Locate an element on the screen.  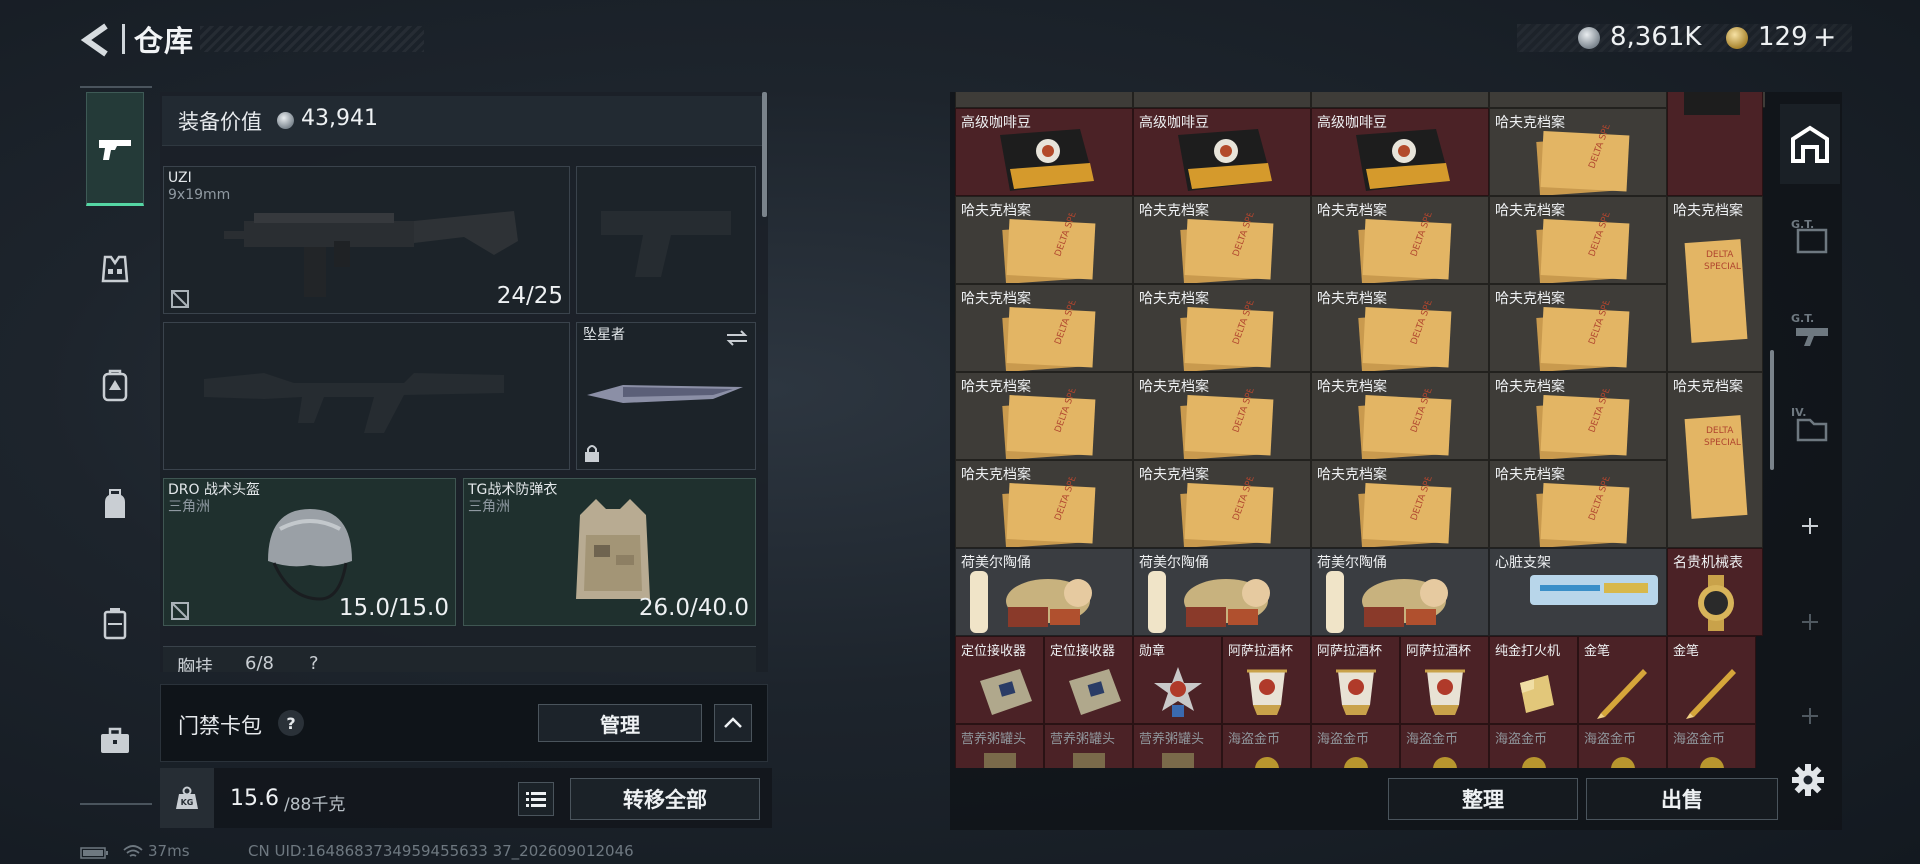
keycase-help-button: ? is located at coordinates (291, 723).